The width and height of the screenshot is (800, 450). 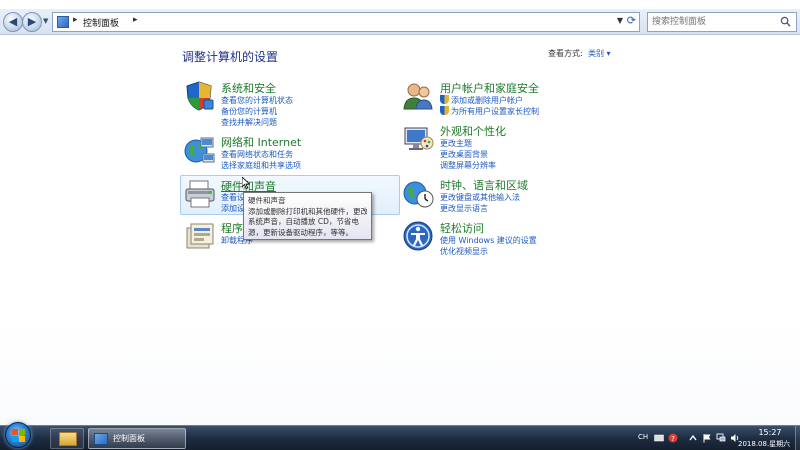 What do you see at coordinates (246, 183) in the screenshot?
I see `mouse-cursor-icon` at bounding box center [246, 183].